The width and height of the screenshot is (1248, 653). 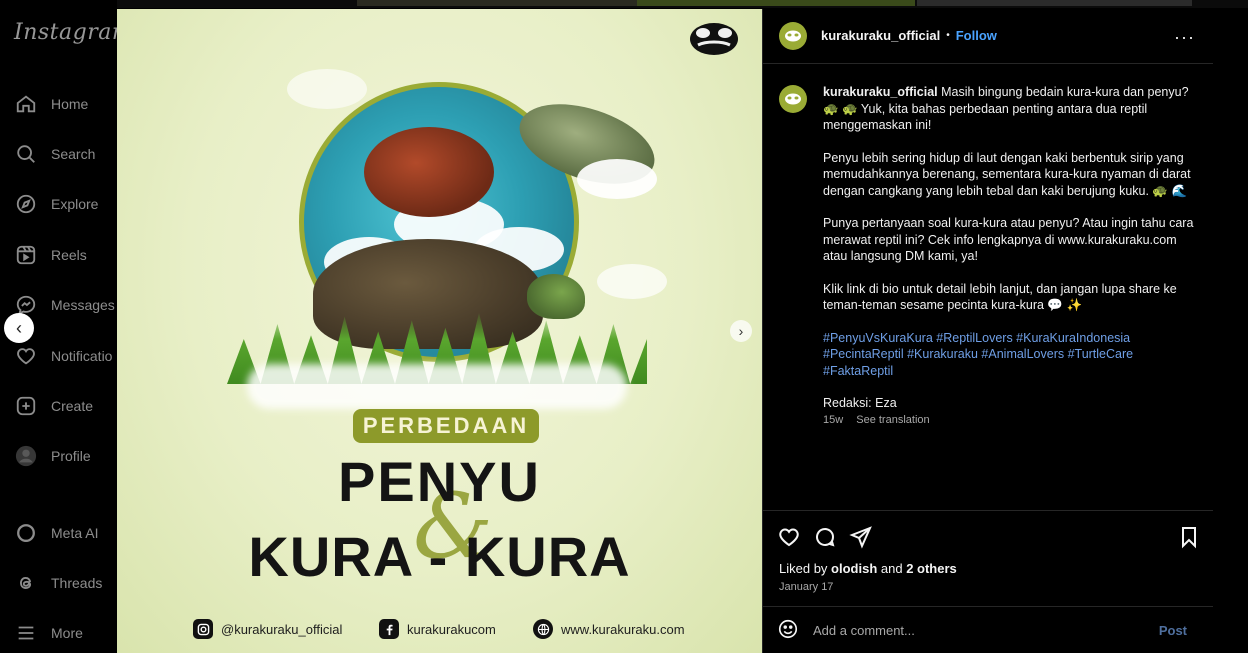 I want to click on sidebar-item-label: More, so click(x=67, y=633).